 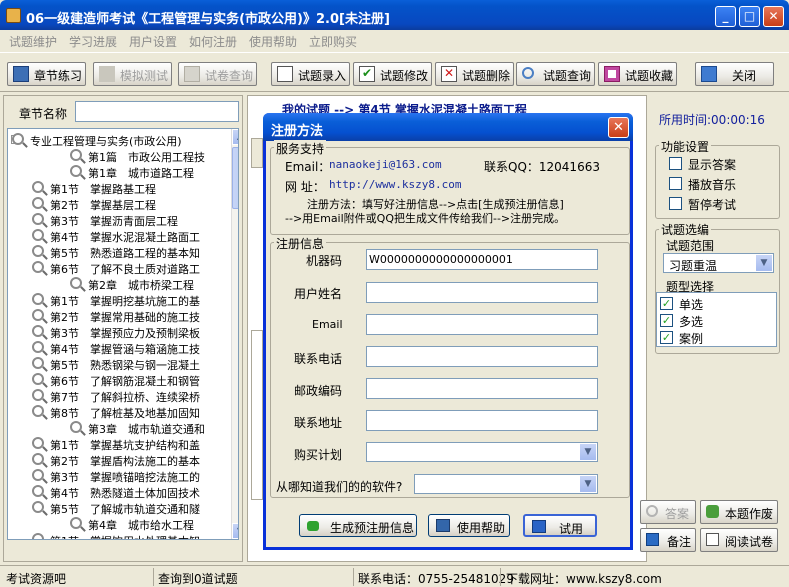 What do you see at coordinates (690, 246) in the screenshot?
I see `range-label: 试题范围` at bounding box center [690, 246].